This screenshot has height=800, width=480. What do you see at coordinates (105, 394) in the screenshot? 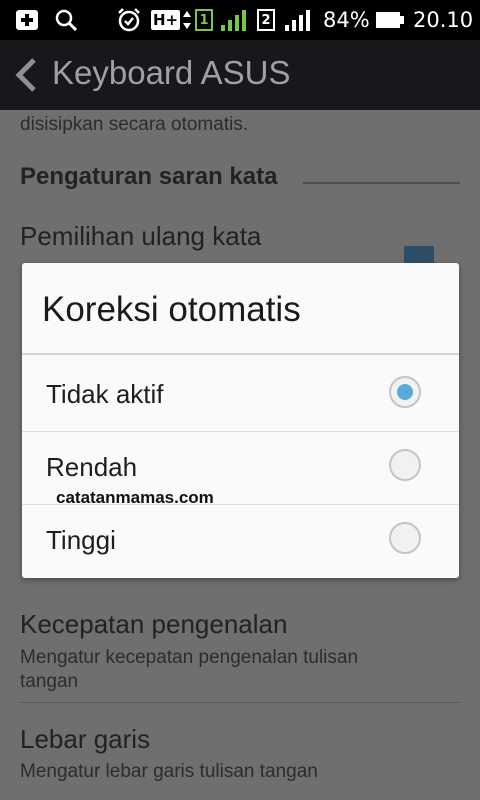
I see `option-label: Tidak aktif` at bounding box center [105, 394].